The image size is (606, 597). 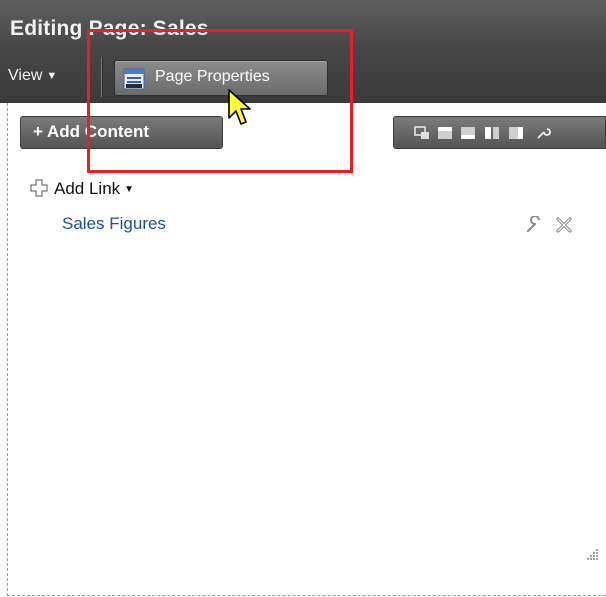 What do you see at coordinates (492, 133) in the screenshot?
I see `layout-columns-icon` at bounding box center [492, 133].